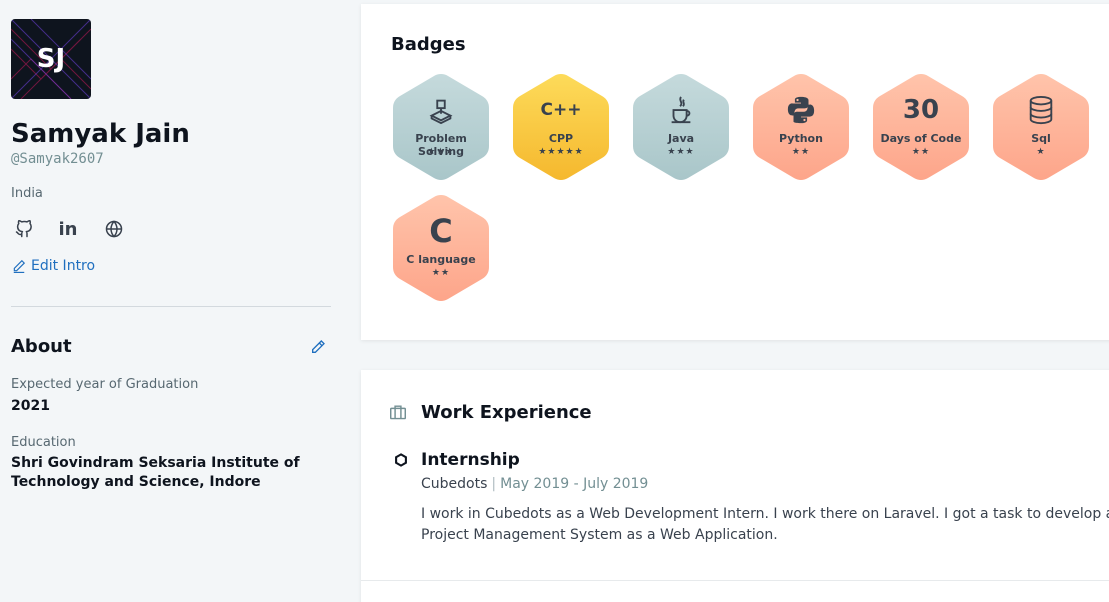 The image size is (1109, 602). I want to click on java-icon, so click(681, 110).